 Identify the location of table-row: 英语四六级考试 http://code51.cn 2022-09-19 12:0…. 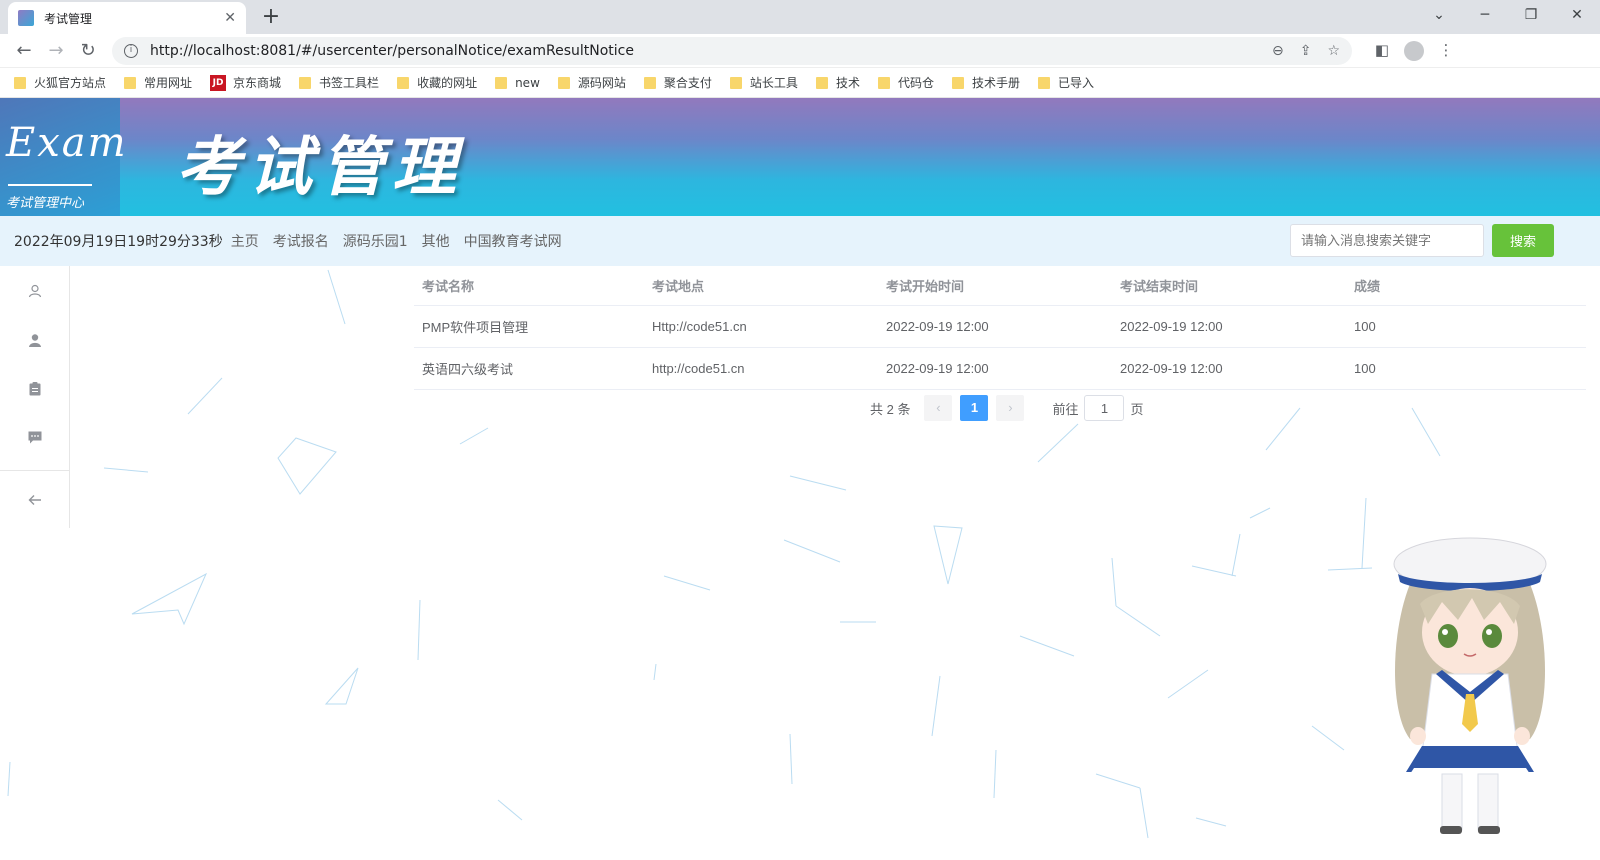
(1000, 369).